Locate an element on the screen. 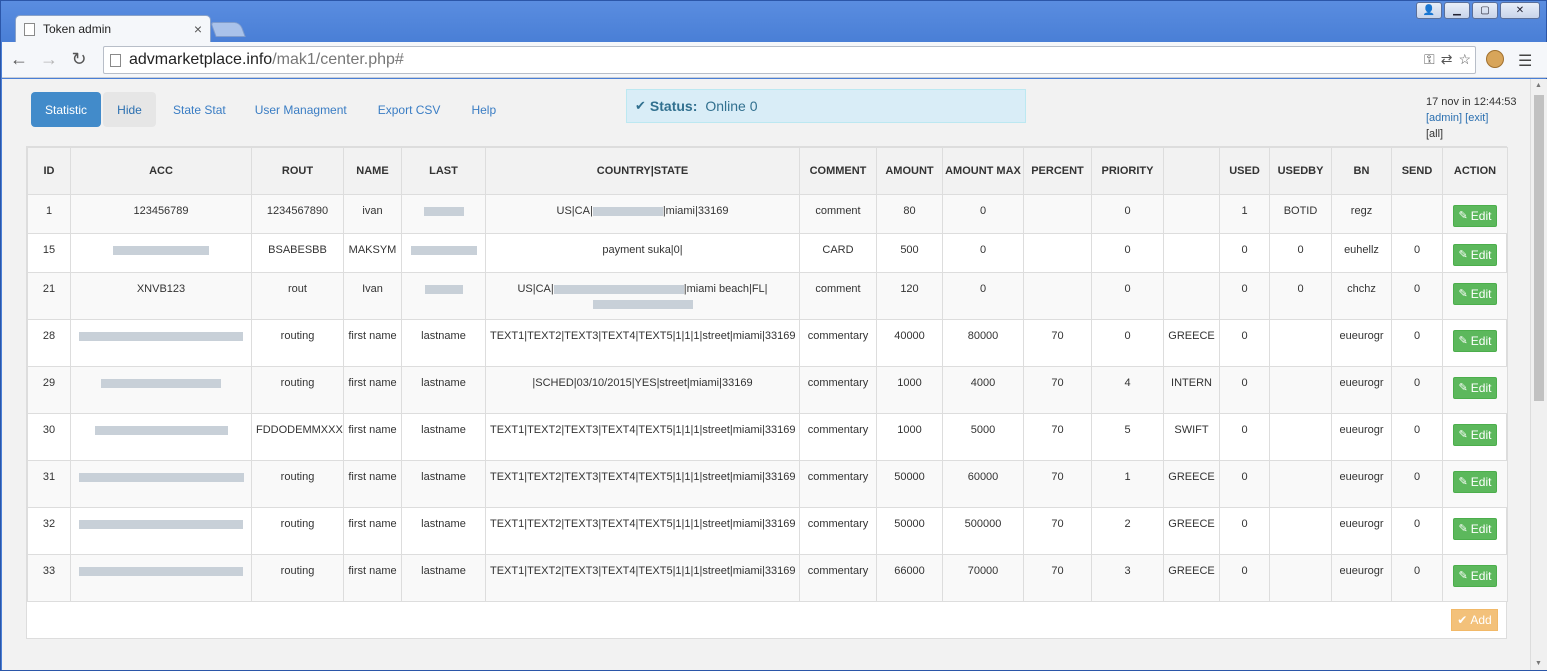  nav-help: Help is located at coordinates (483, 109).